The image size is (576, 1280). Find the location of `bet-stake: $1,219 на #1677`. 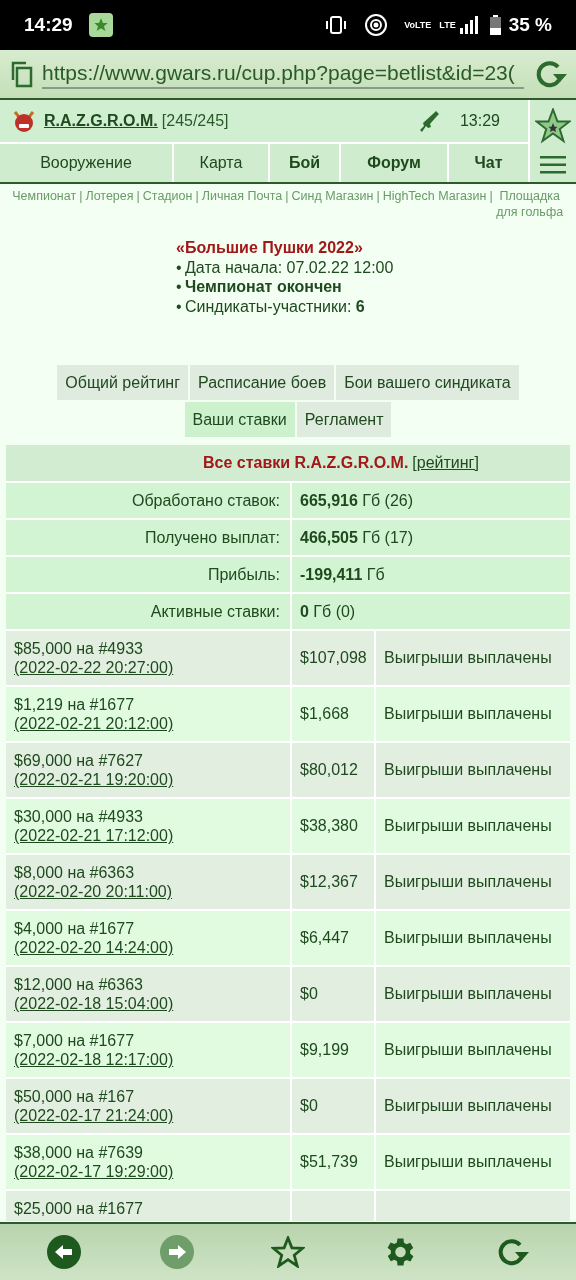

bet-stake: $1,219 на #1677 is located at coordinates (75, 704).